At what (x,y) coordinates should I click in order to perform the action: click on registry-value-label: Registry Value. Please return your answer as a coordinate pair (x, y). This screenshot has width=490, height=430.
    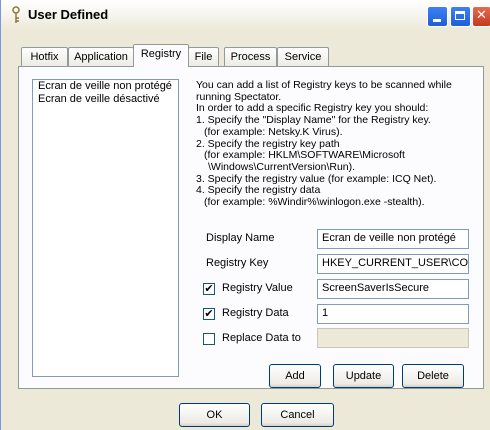
    Looking at the image, I should click on (257, 288).